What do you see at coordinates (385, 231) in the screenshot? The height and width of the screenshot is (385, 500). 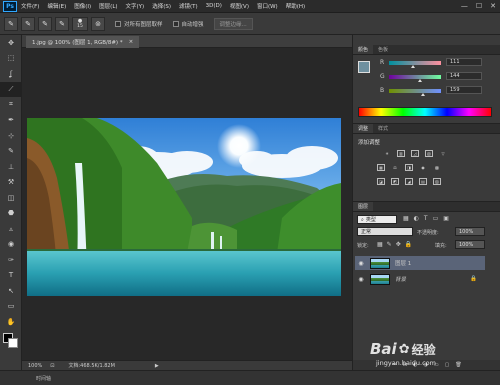 I see `blend-mode-select: 正常` at bounding box center [385, 231].